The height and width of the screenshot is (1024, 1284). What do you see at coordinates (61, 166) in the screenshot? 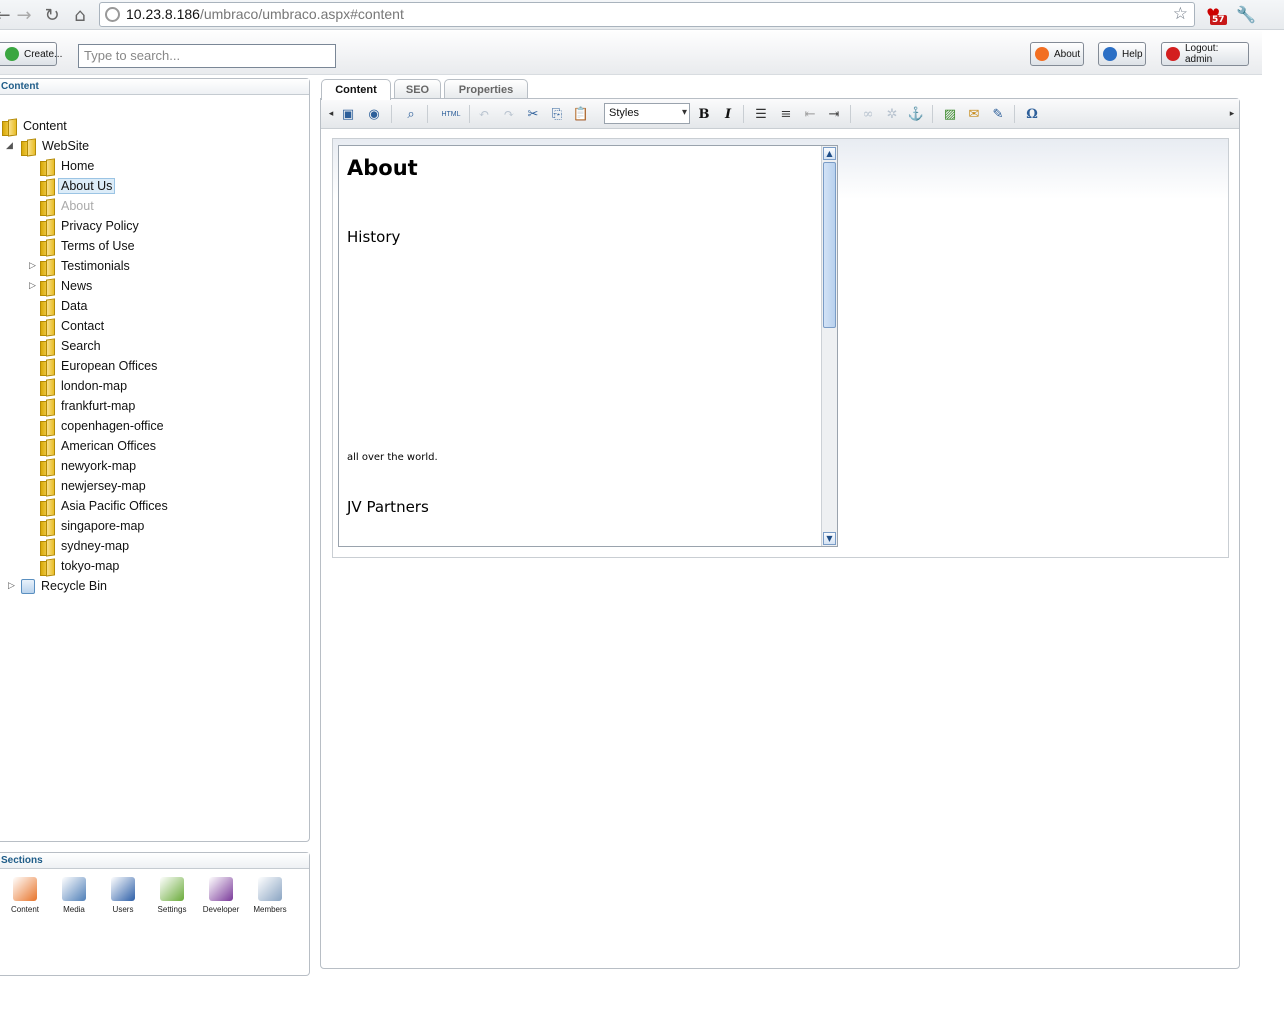
I see `tree-item: Home` at bounding box center [61, 166].